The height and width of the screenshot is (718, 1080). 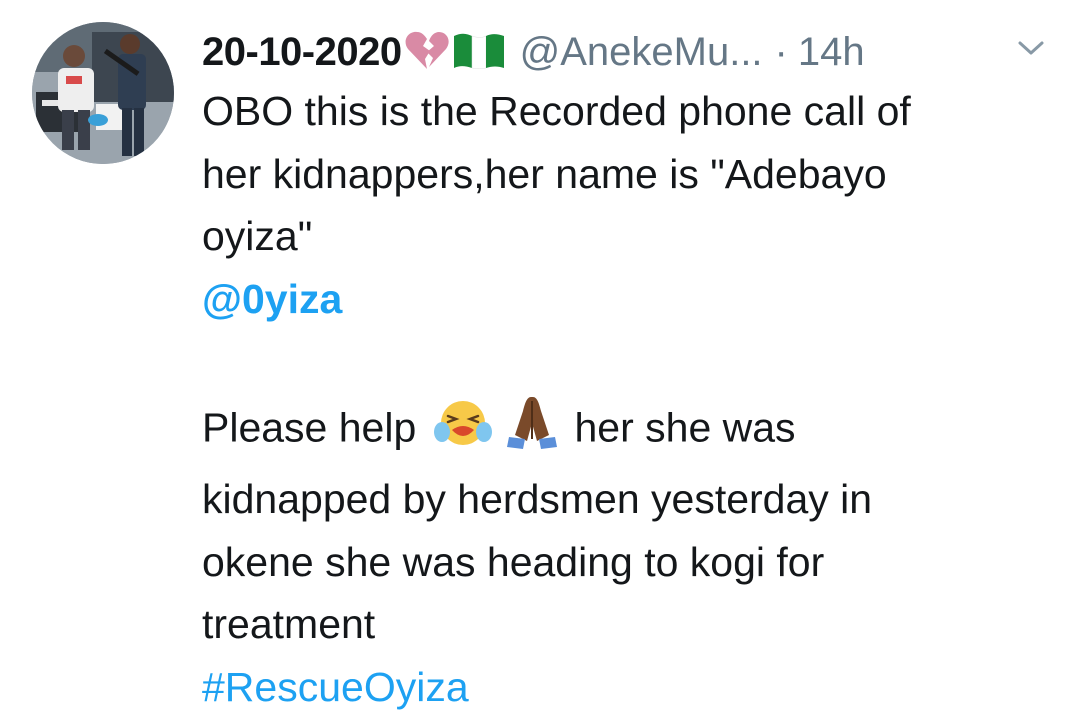 I want to click on tweet-text-line: her kidnappers,her name is "Adebayo, so click(x=544, y=173).